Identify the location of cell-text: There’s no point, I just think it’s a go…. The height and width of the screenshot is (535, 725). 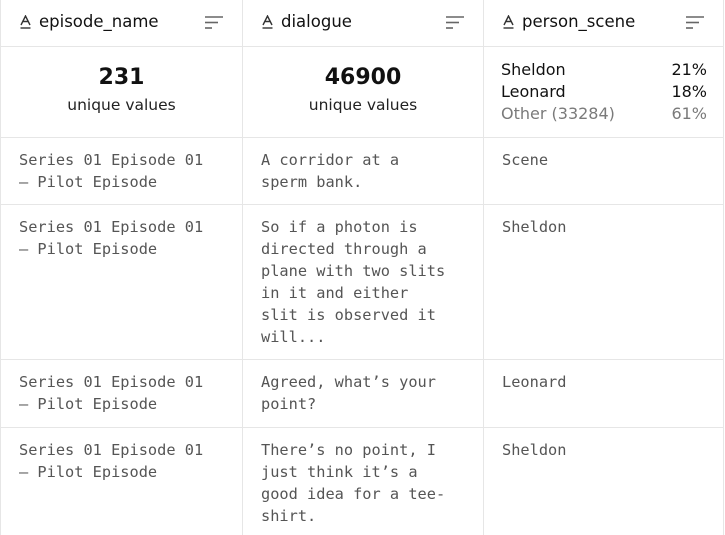
(353, 483).